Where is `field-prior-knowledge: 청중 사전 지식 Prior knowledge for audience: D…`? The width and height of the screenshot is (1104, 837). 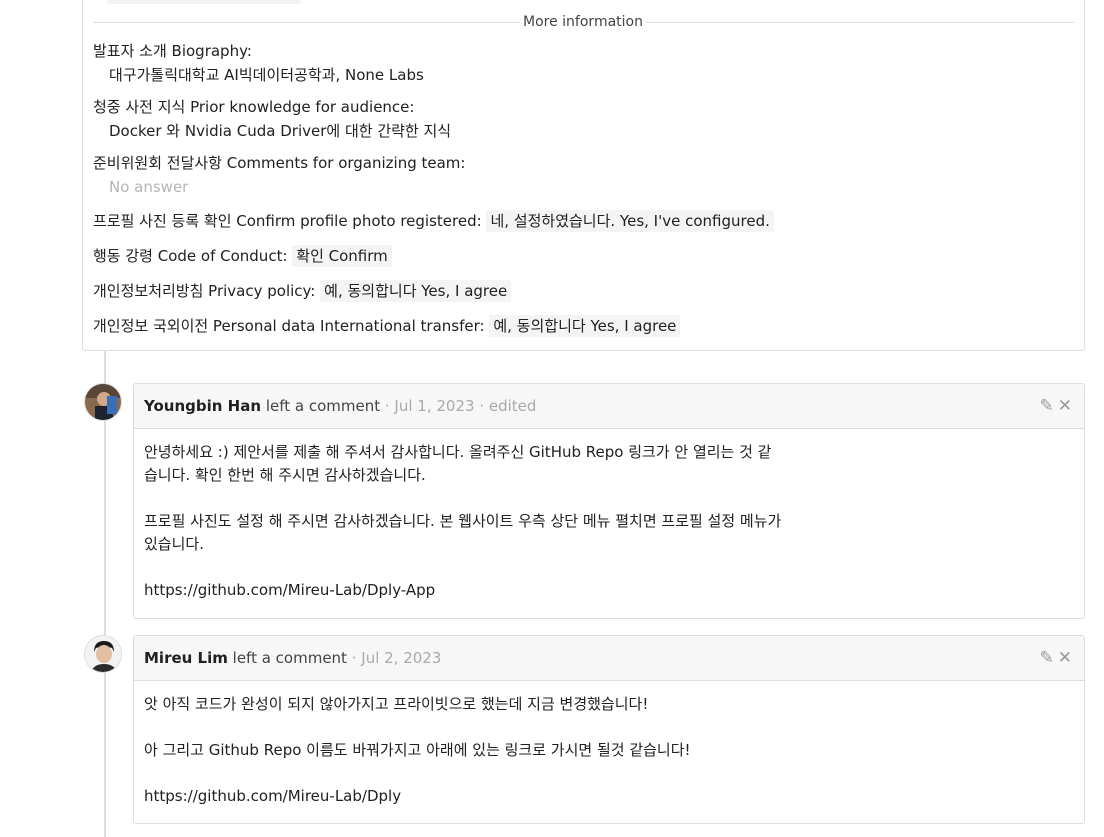 field-prior-knowledge: 청중 사전 지식 Prior knowledge for audience: D… is located at coordinates (272, 119).